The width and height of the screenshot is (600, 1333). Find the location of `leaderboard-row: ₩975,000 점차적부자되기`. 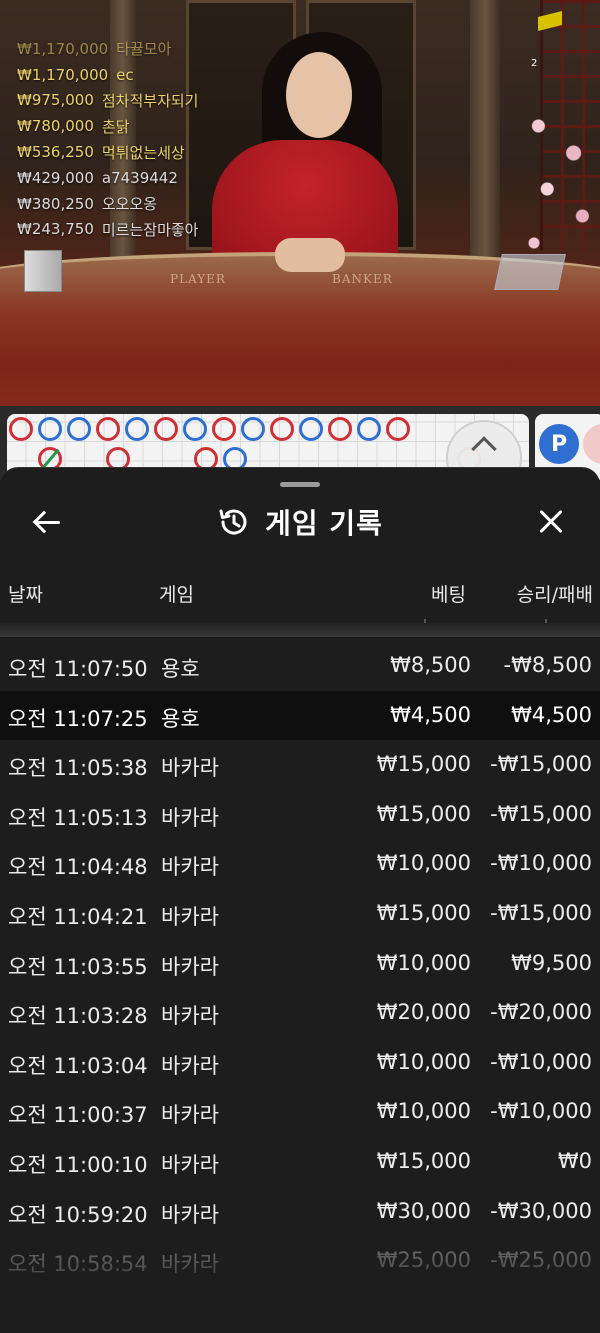

leaderboard-row: ₩975,000 점차적부자되기 is located at coordinates (107, 101).